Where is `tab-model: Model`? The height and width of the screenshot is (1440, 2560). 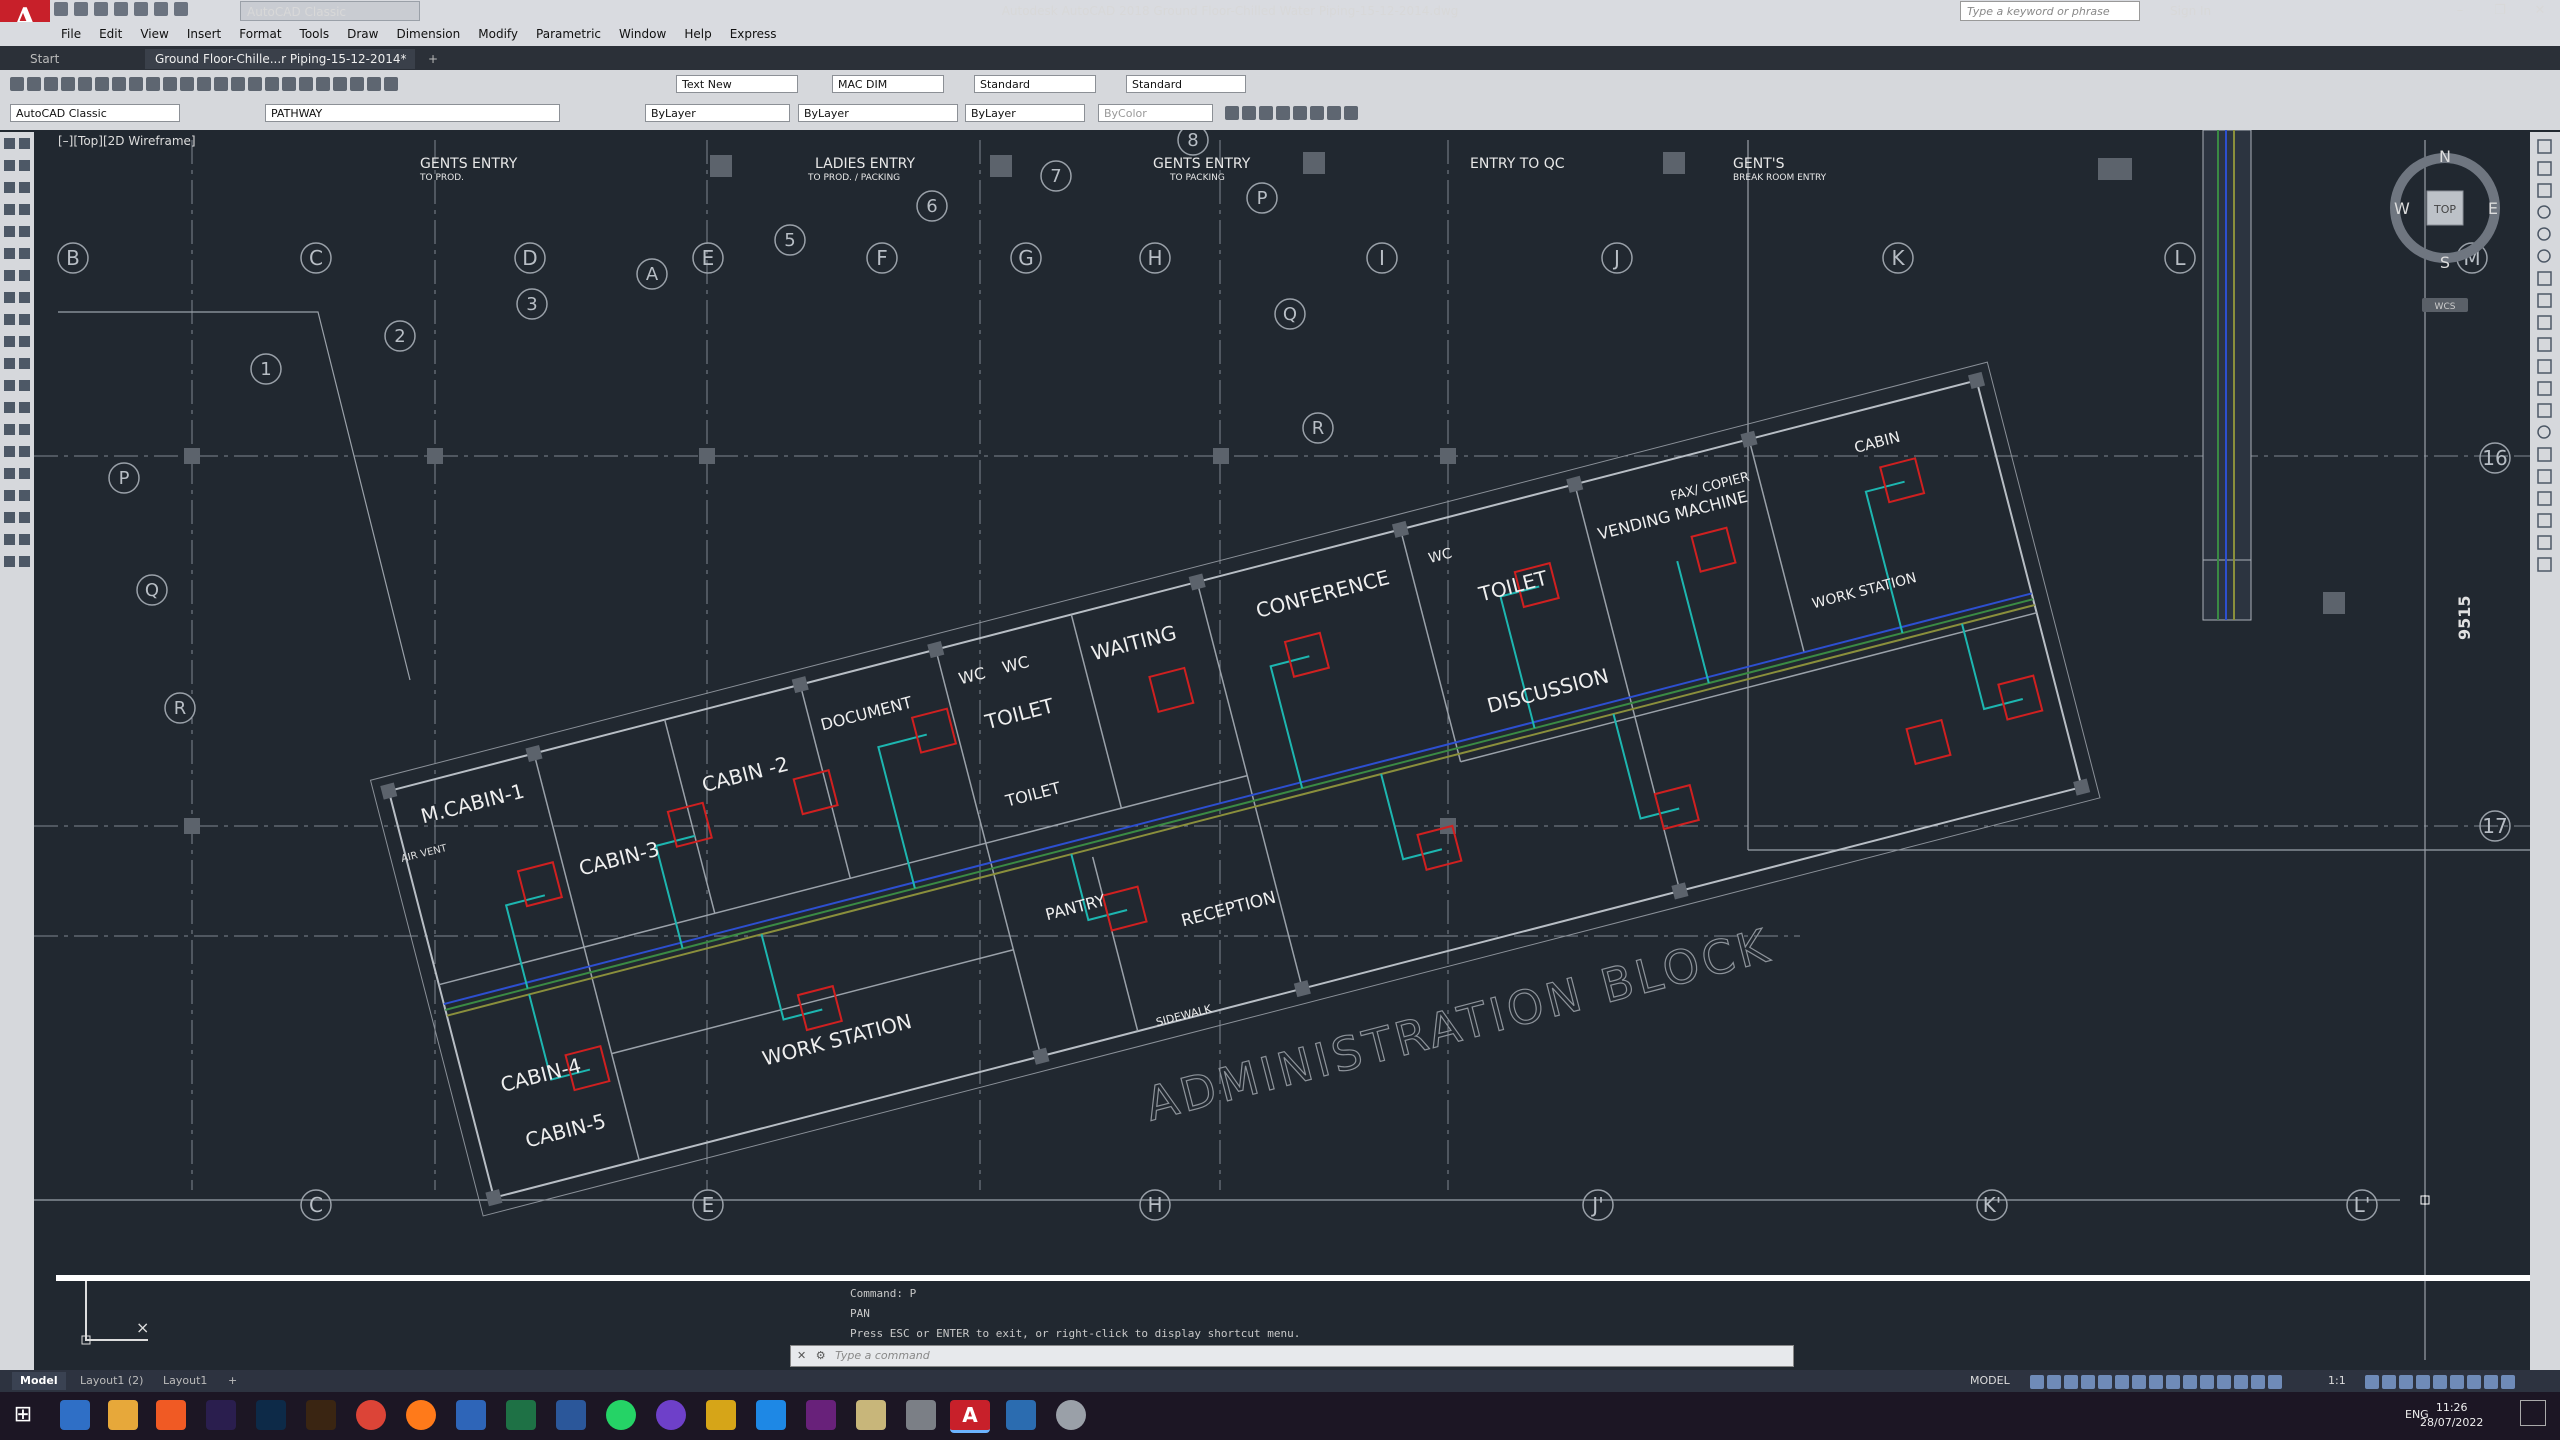 tab-model: Model is located at coordinates (39, 1381).